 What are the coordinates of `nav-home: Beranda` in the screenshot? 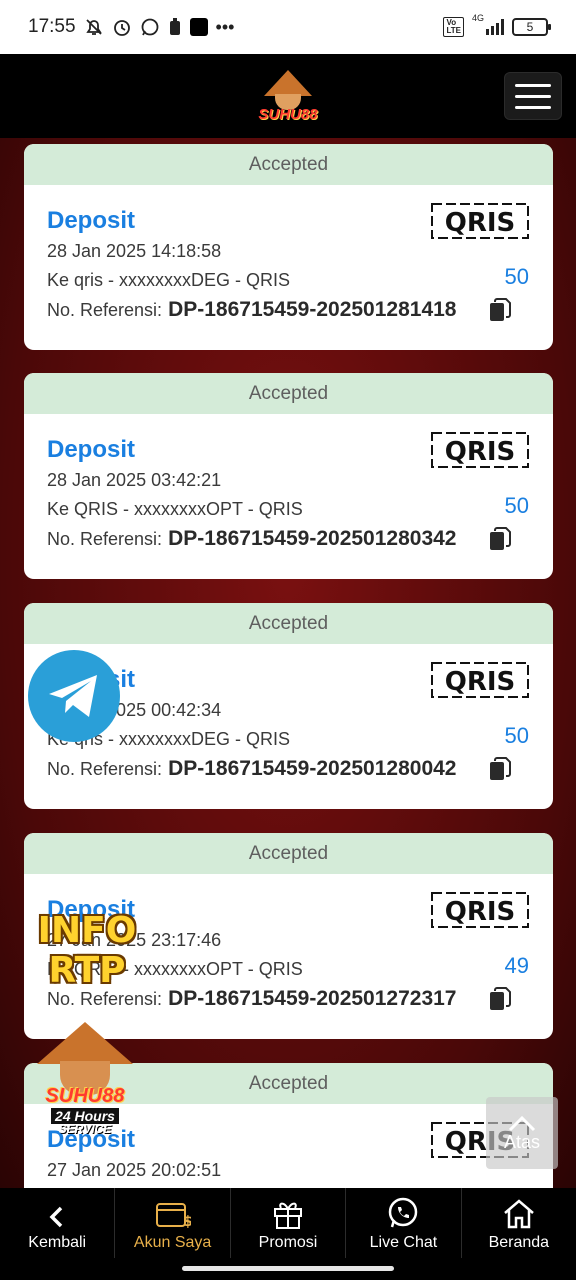 It's located at (519, 1223).